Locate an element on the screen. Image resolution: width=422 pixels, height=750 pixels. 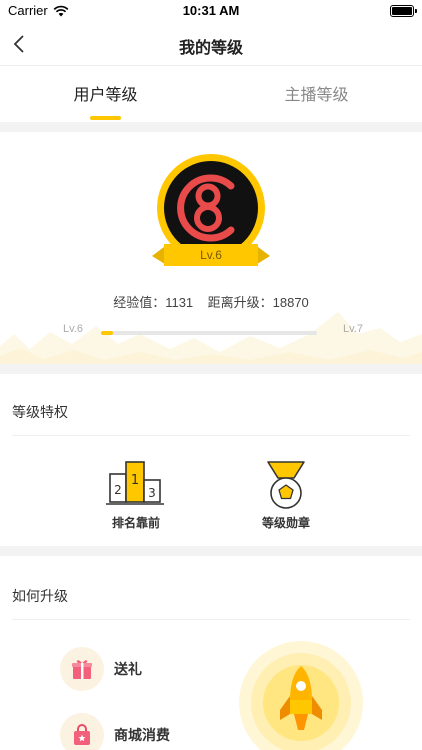
upgrade-title: 如何升级 is located at coordinates (40, 596).